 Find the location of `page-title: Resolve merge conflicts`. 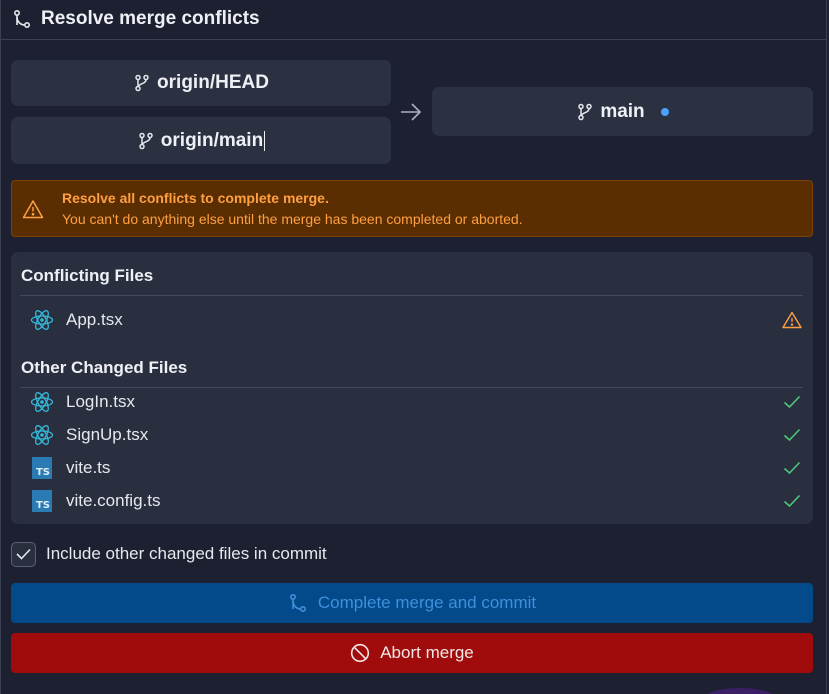

page-title: Resolve merge conflicts is located at coordinates (150, 18).